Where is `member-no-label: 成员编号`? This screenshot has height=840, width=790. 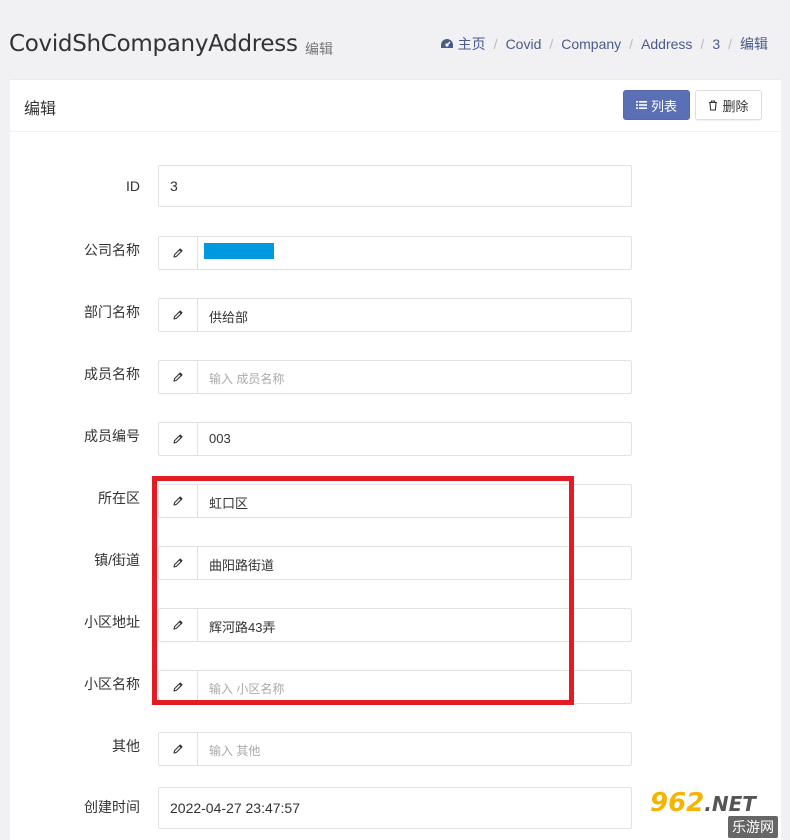 member-no-label: 成员编号 is located at coordinates (112, 436).